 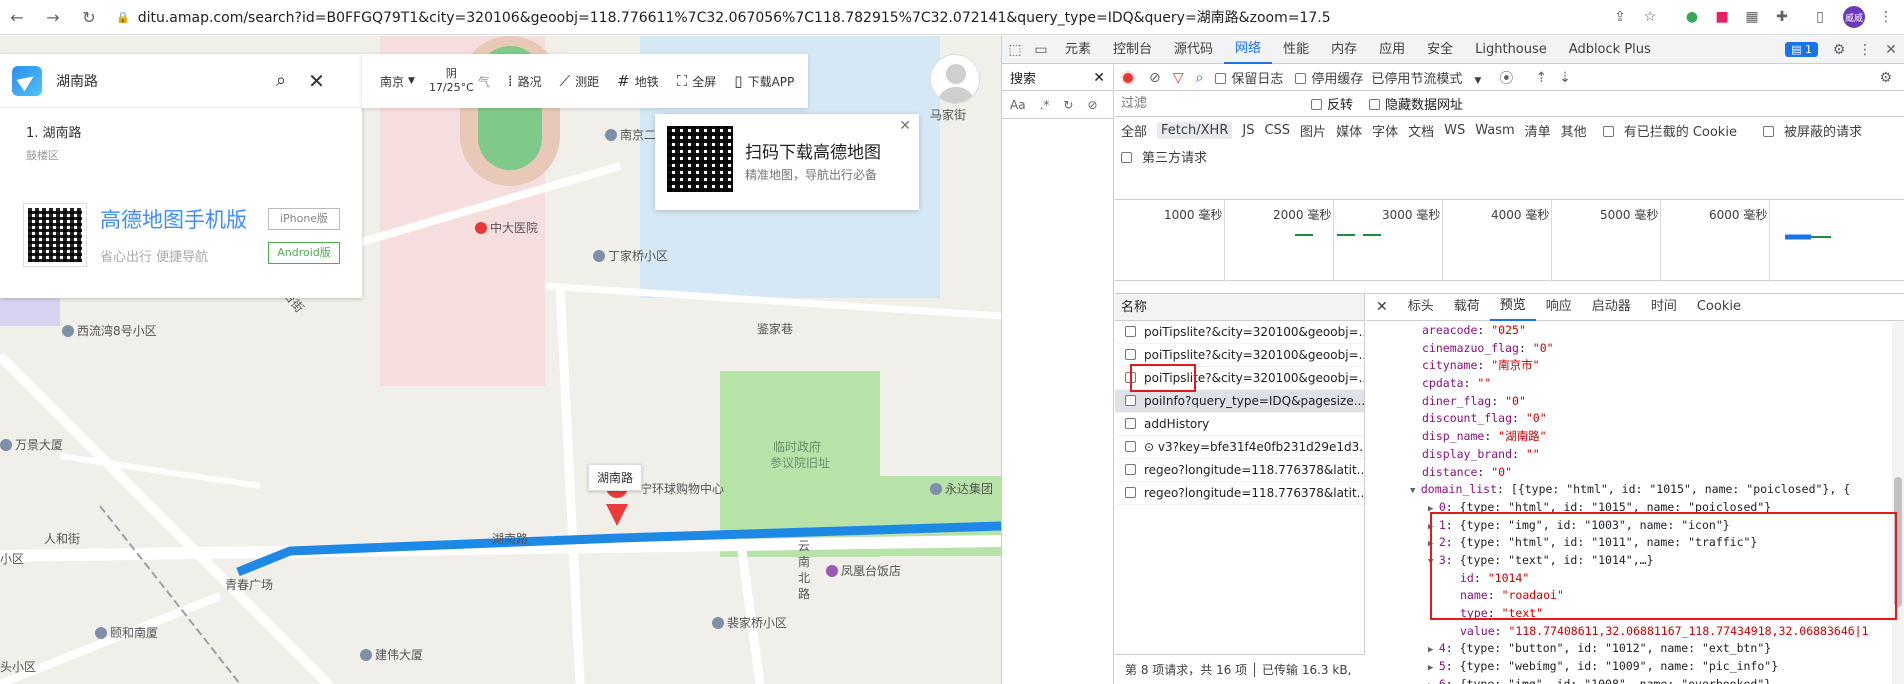 What do you see at coordinates (1664, 307) in the screenshot?
I see `detail-tab: 时间` at bounding box center [1664, 307].